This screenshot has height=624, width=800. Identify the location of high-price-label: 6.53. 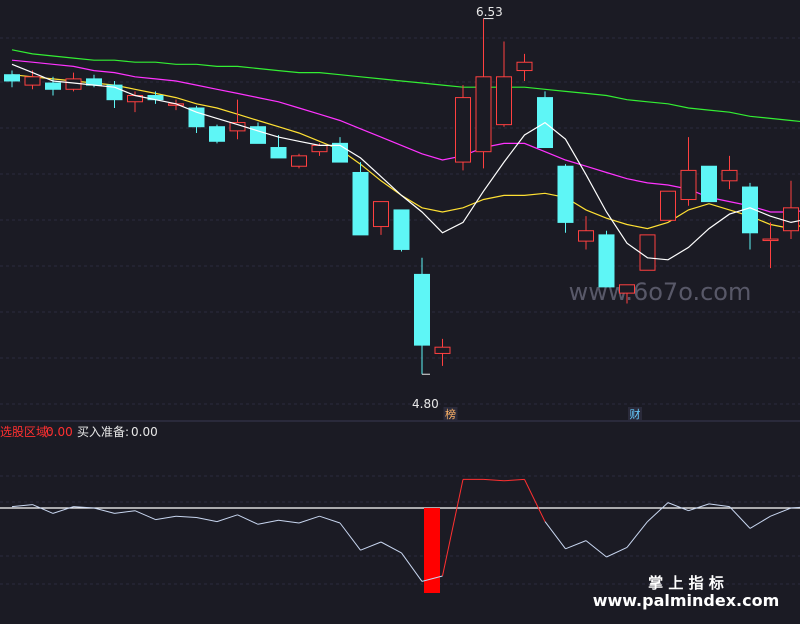
(489, 12).